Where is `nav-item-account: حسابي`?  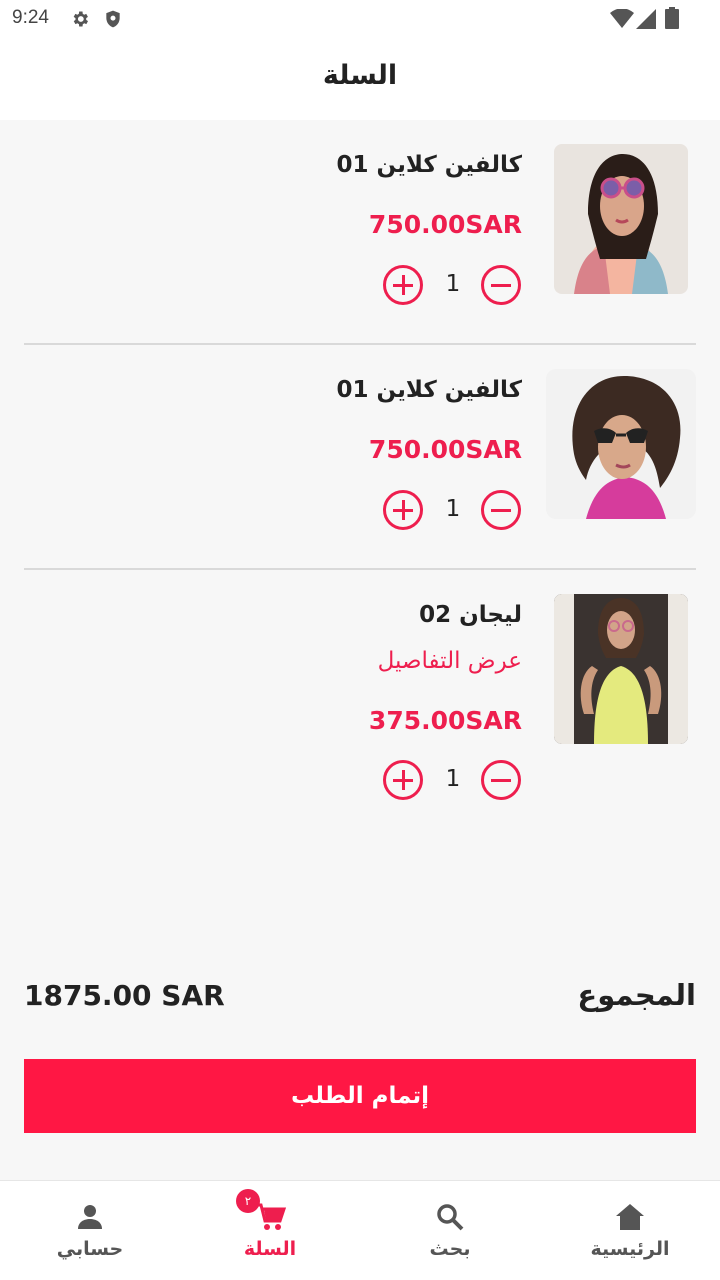 nav-item-account: حسابي is located at coordinates (90, 1230).